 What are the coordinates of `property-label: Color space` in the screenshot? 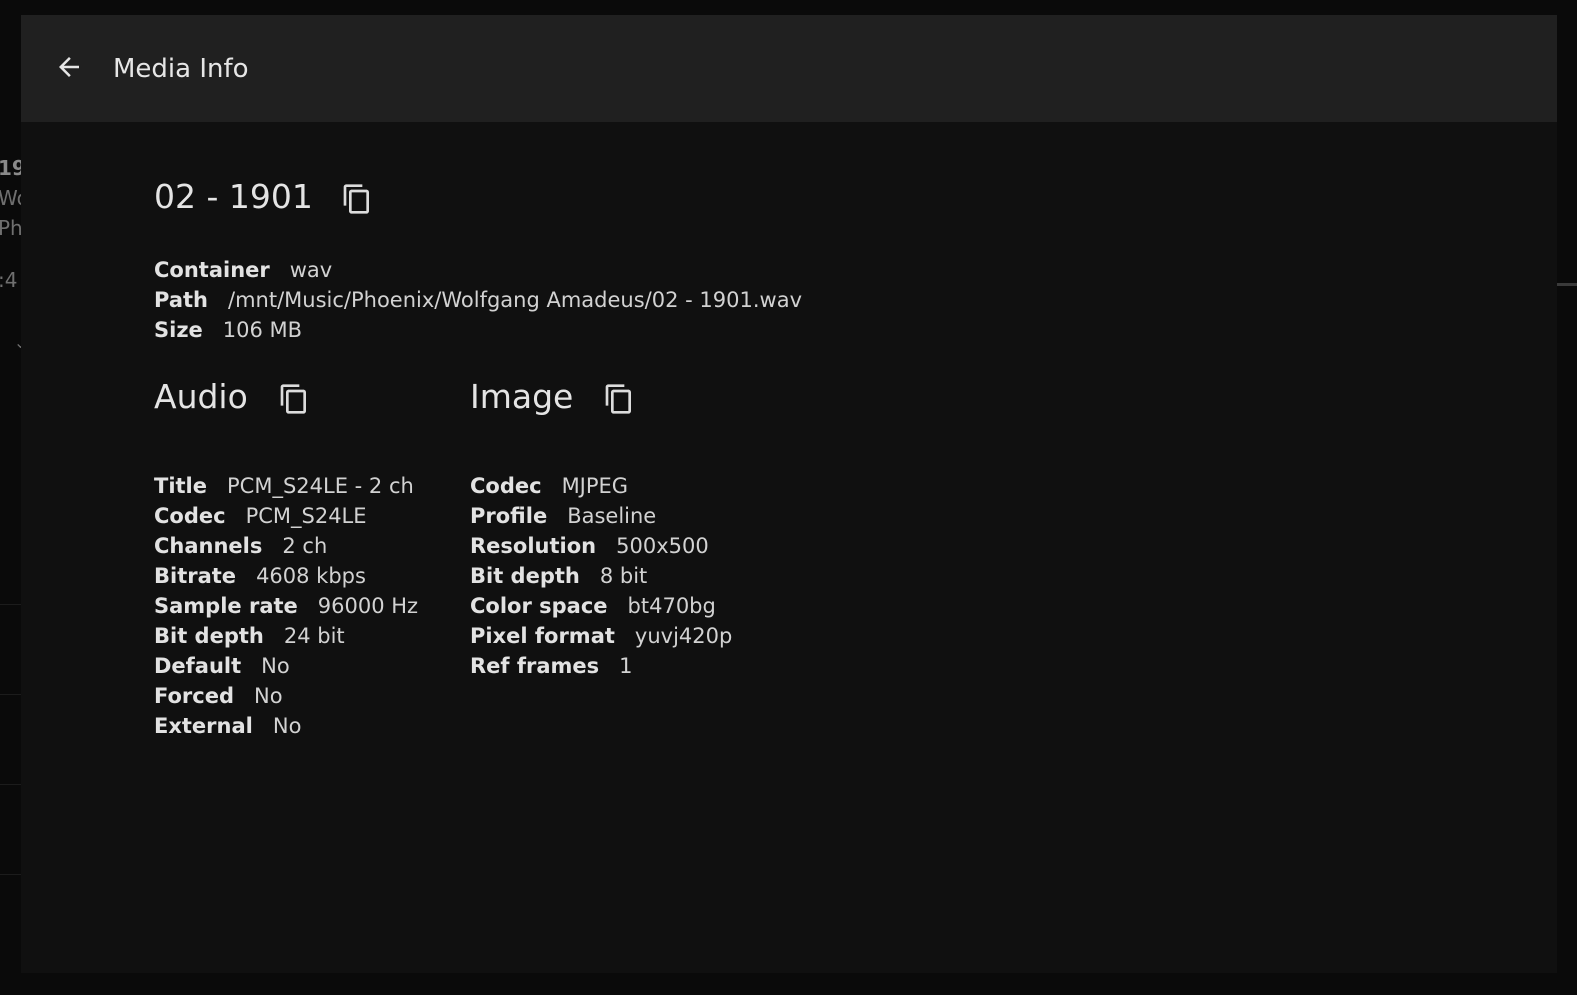 It's located at (539, 606).